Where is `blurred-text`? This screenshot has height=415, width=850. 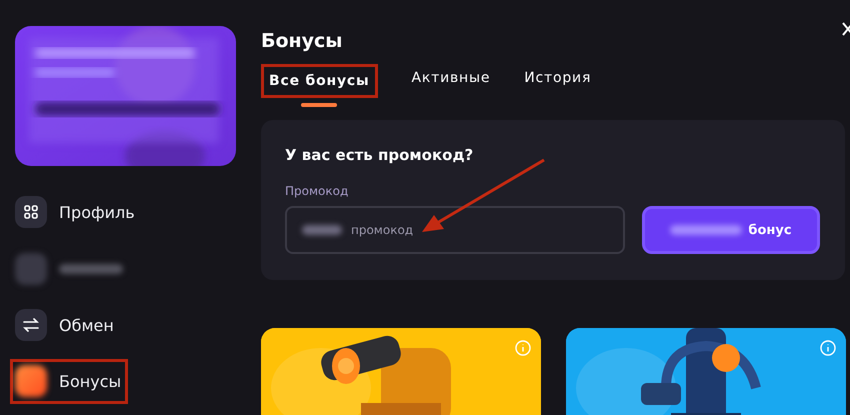 blurred-text is located at coordinates (322, 230).